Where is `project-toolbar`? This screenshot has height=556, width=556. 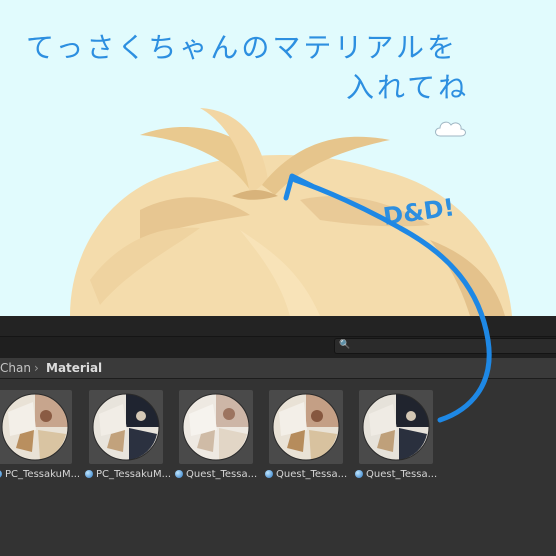 project-toolbar is located at coordinates (278, 326).